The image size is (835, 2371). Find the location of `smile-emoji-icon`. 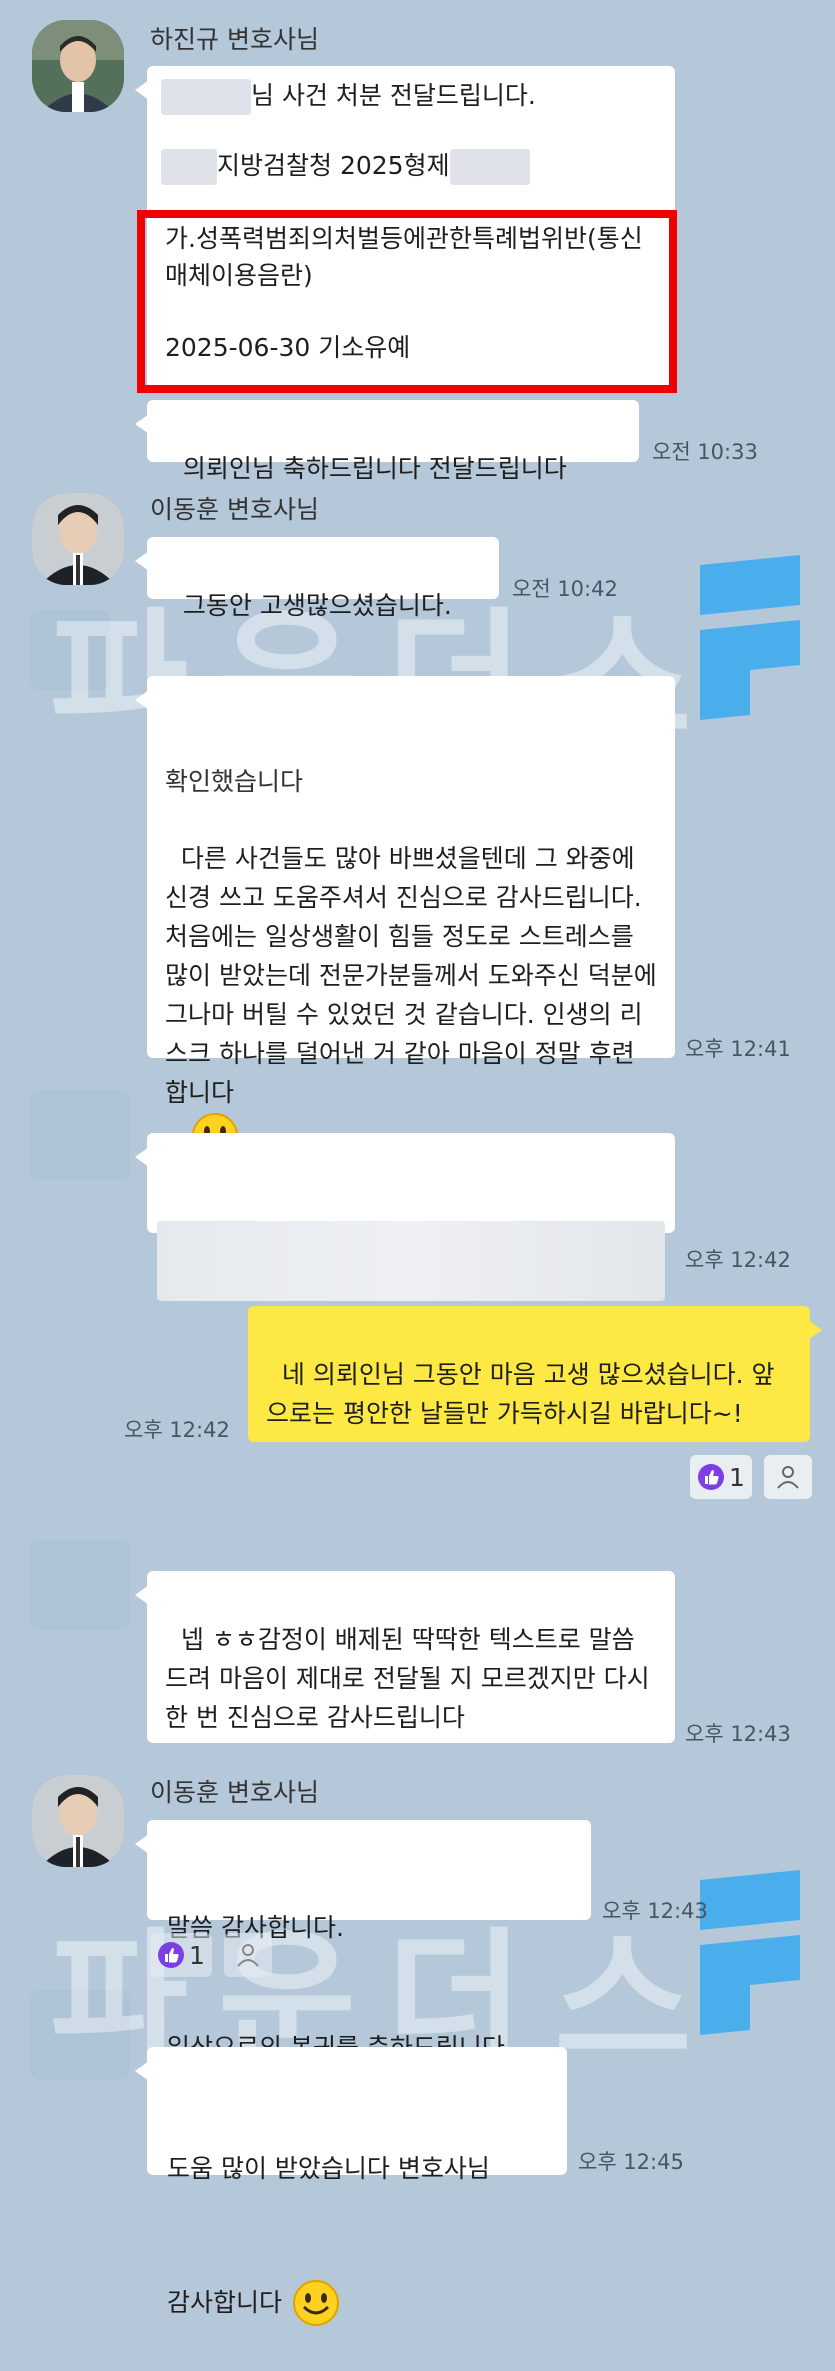

smile-emoji-icon is located at coordinates (316, 2303).